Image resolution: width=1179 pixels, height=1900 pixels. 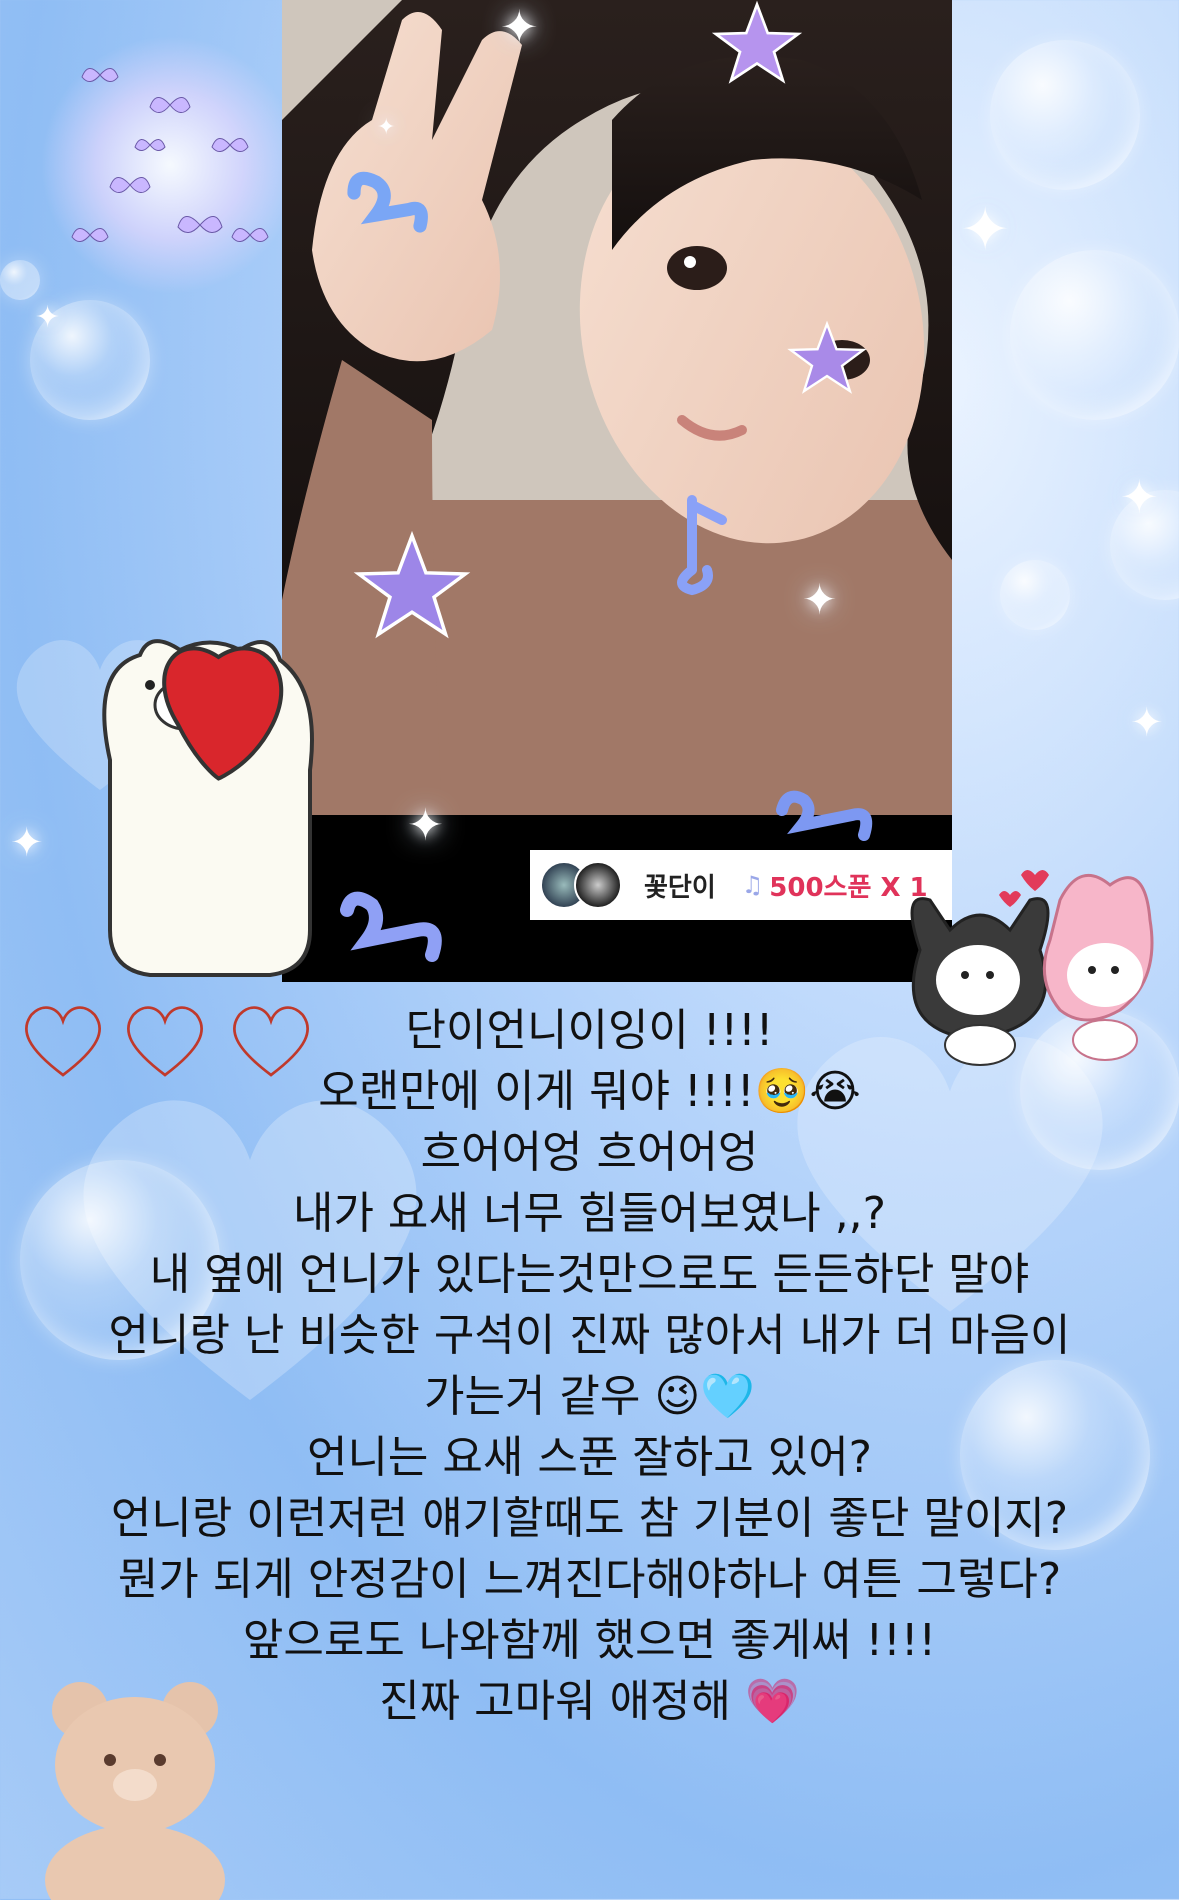 I want to click on message-line: 앞으로도 나와함께 했으면 좋게써 !!!!, so click(x=589, y=1640).